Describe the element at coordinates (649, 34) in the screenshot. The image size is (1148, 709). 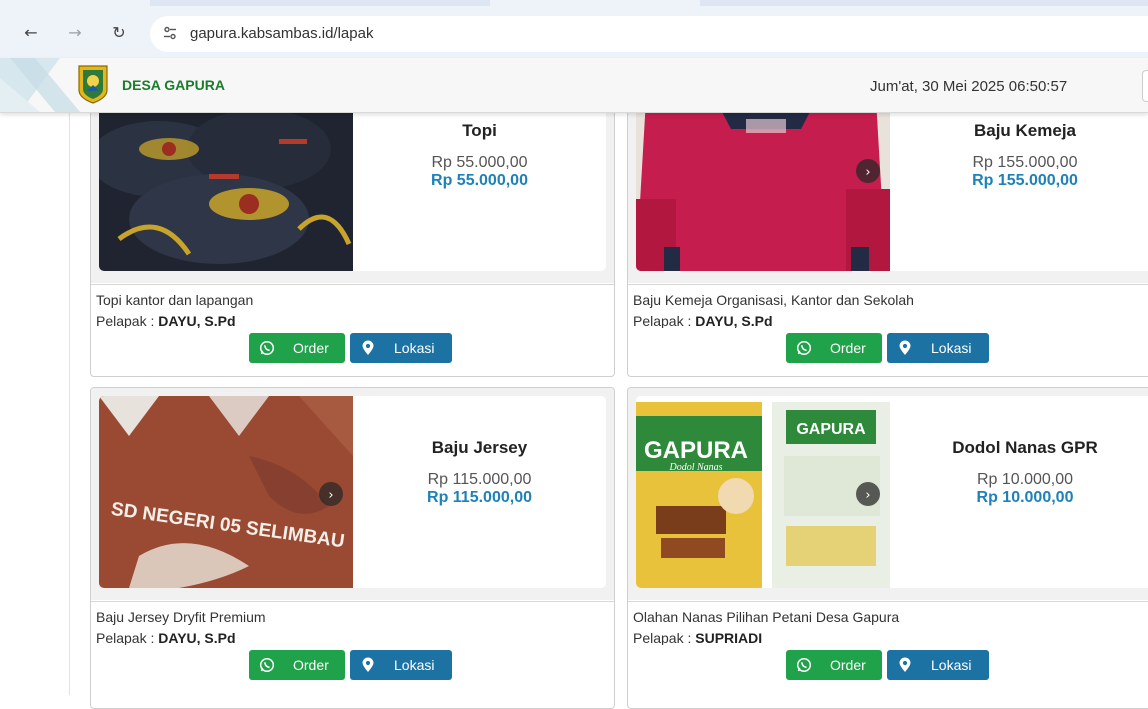
I see `address-bar: gapura.kabsambas.id/lapak` at that location.